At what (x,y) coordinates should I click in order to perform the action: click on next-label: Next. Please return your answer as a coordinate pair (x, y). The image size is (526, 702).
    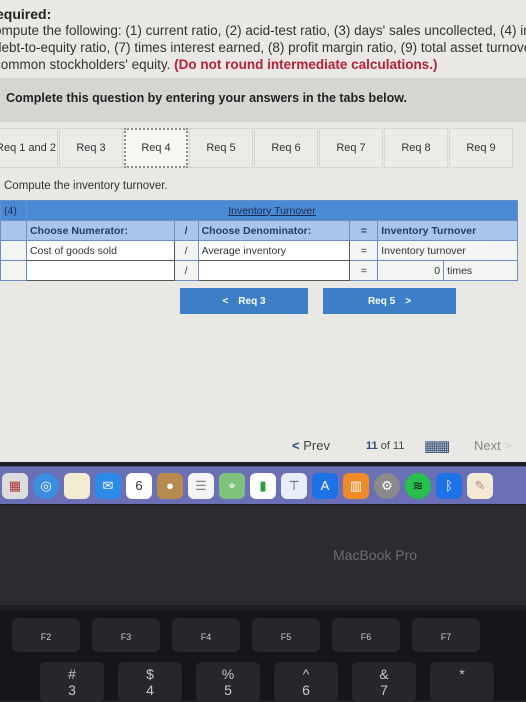
    Looking at the image, I should click on (487, 445).